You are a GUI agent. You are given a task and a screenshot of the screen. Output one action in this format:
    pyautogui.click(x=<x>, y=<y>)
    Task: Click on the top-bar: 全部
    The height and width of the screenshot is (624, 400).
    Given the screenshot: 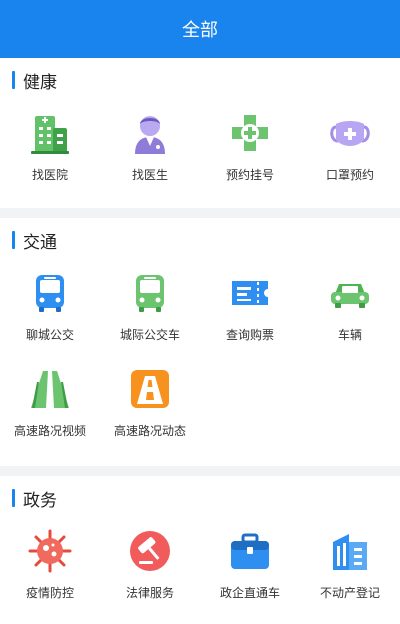 What is the action you would take?
    pyautogui.click(x=200, y=29)
    